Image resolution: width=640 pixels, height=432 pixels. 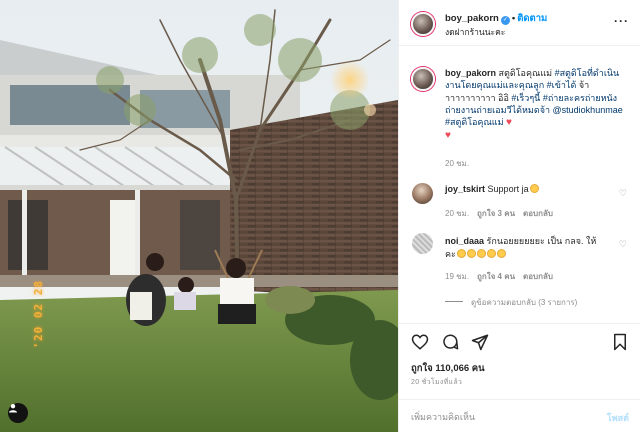 What do you see at coordinates (508, 189) in the screenshot?
I see `comment-body: Support ja` at bounding box center [508, 189].